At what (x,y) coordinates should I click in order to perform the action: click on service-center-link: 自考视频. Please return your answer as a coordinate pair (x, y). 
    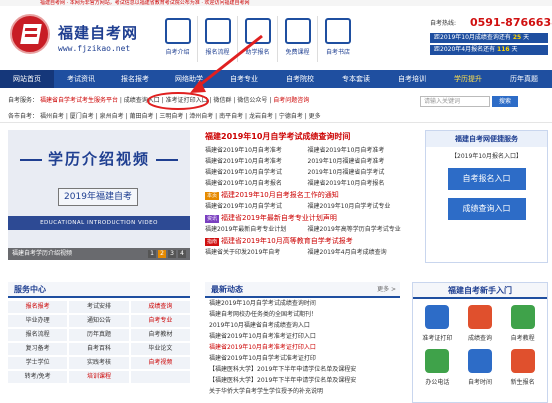
    Looking at the image, I should click on (160, 363).